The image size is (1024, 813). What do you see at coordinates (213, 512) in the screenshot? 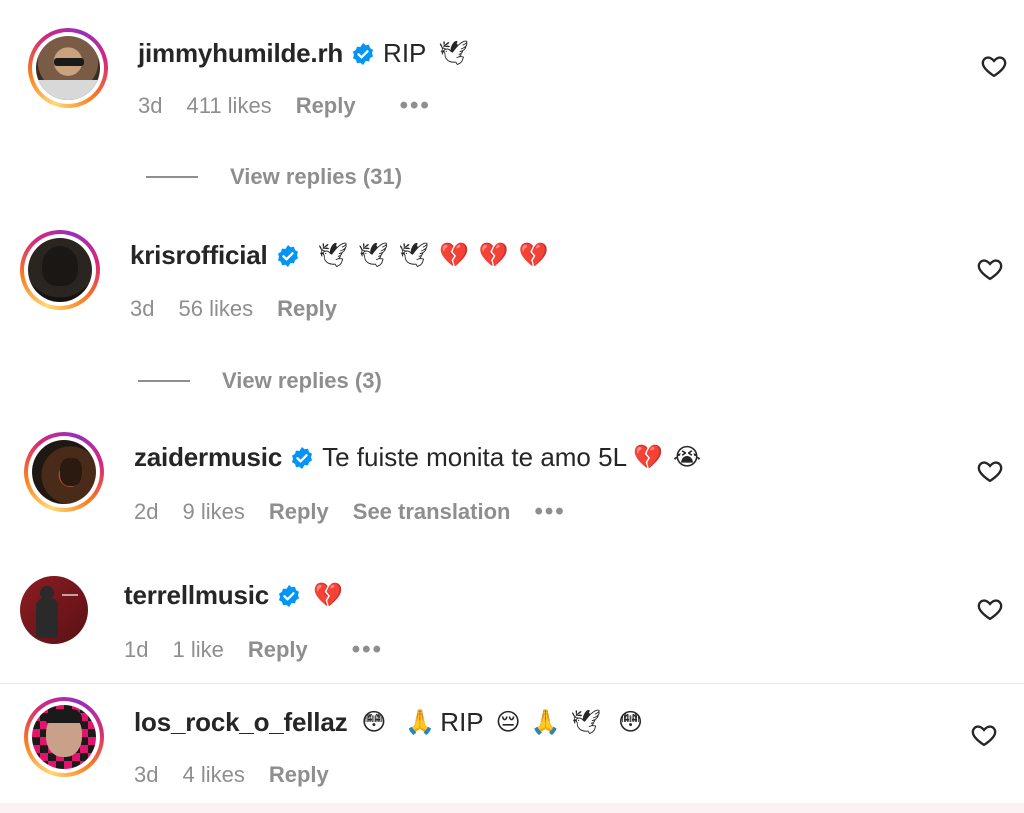
I see `like-count: 9 likes` at bounding box center [213, 512].